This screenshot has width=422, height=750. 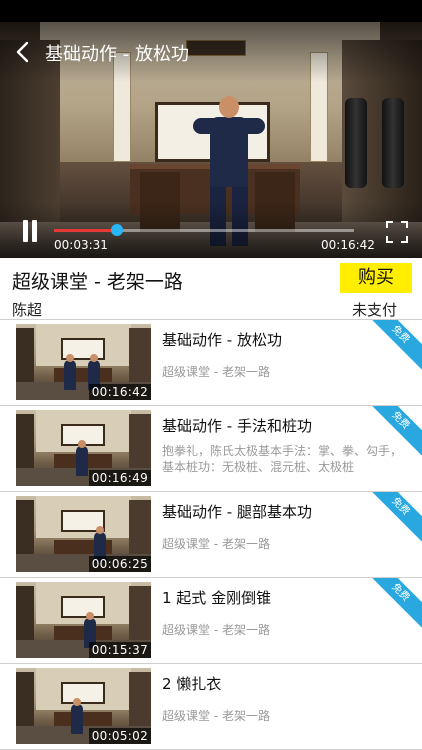 I want to click on lesson-title: 基础动作 - 放松功, so click(x=222, y=340).